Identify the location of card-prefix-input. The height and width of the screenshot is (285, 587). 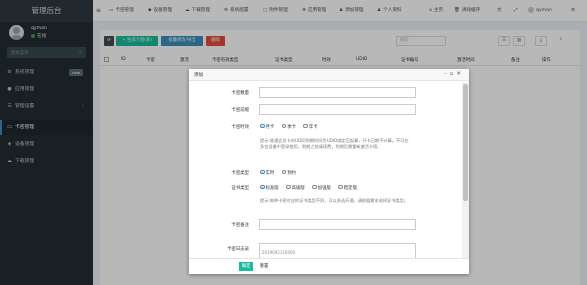
(337, 109).